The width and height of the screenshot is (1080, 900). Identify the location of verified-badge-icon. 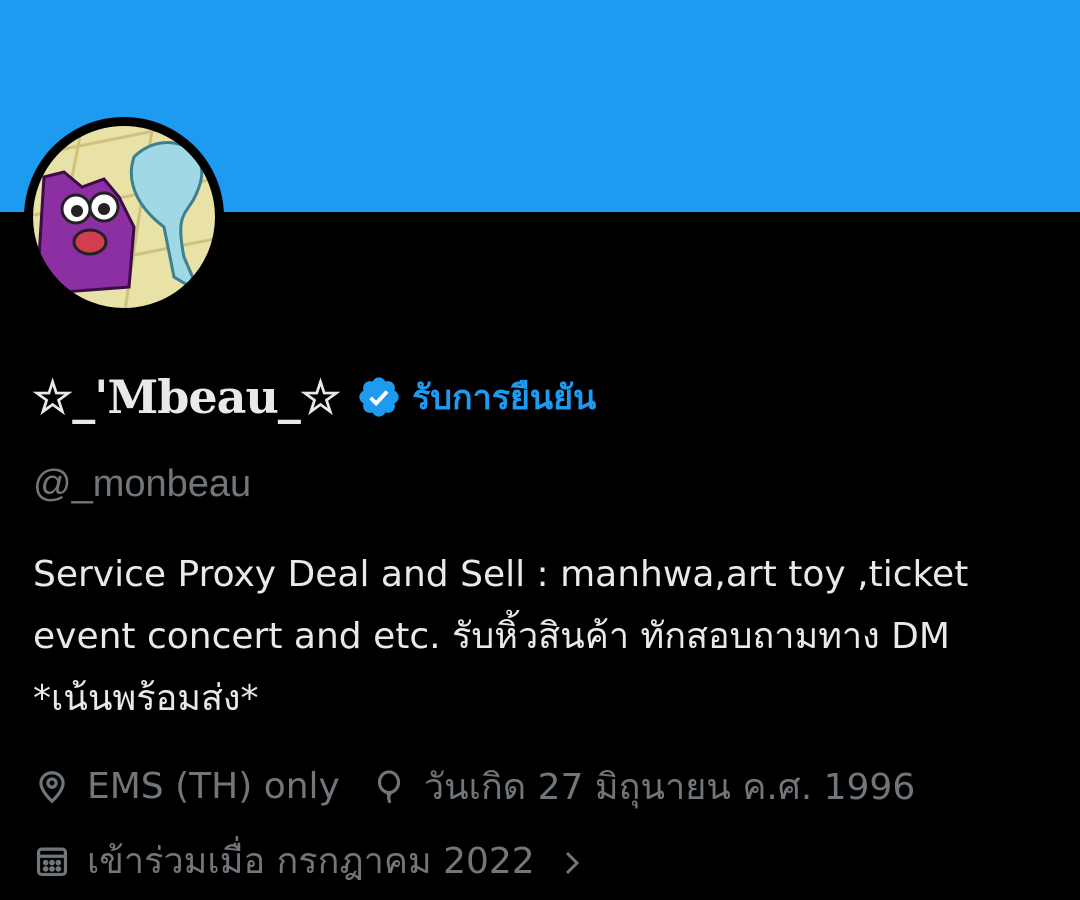
(379, 397).